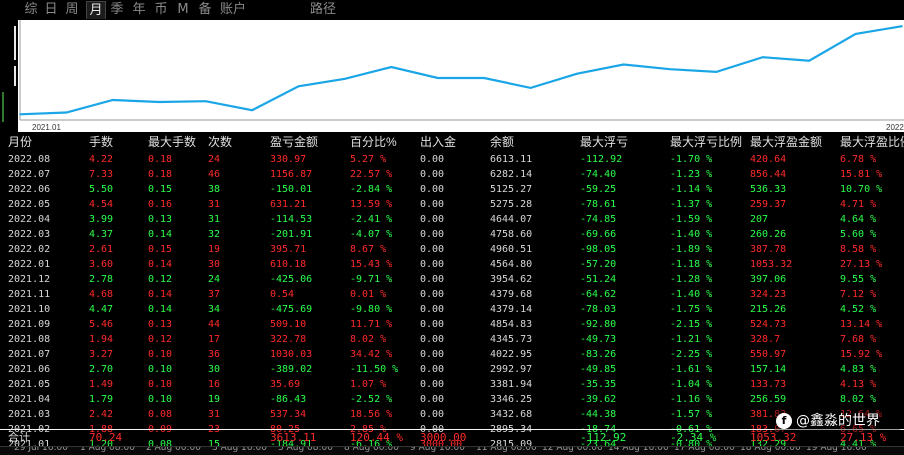 The height and width of the screenshot is (455, 904). Describe the element at coordinates (768, 399) in the screenshot. I see `table-cell-fp: 256.59` at that location.